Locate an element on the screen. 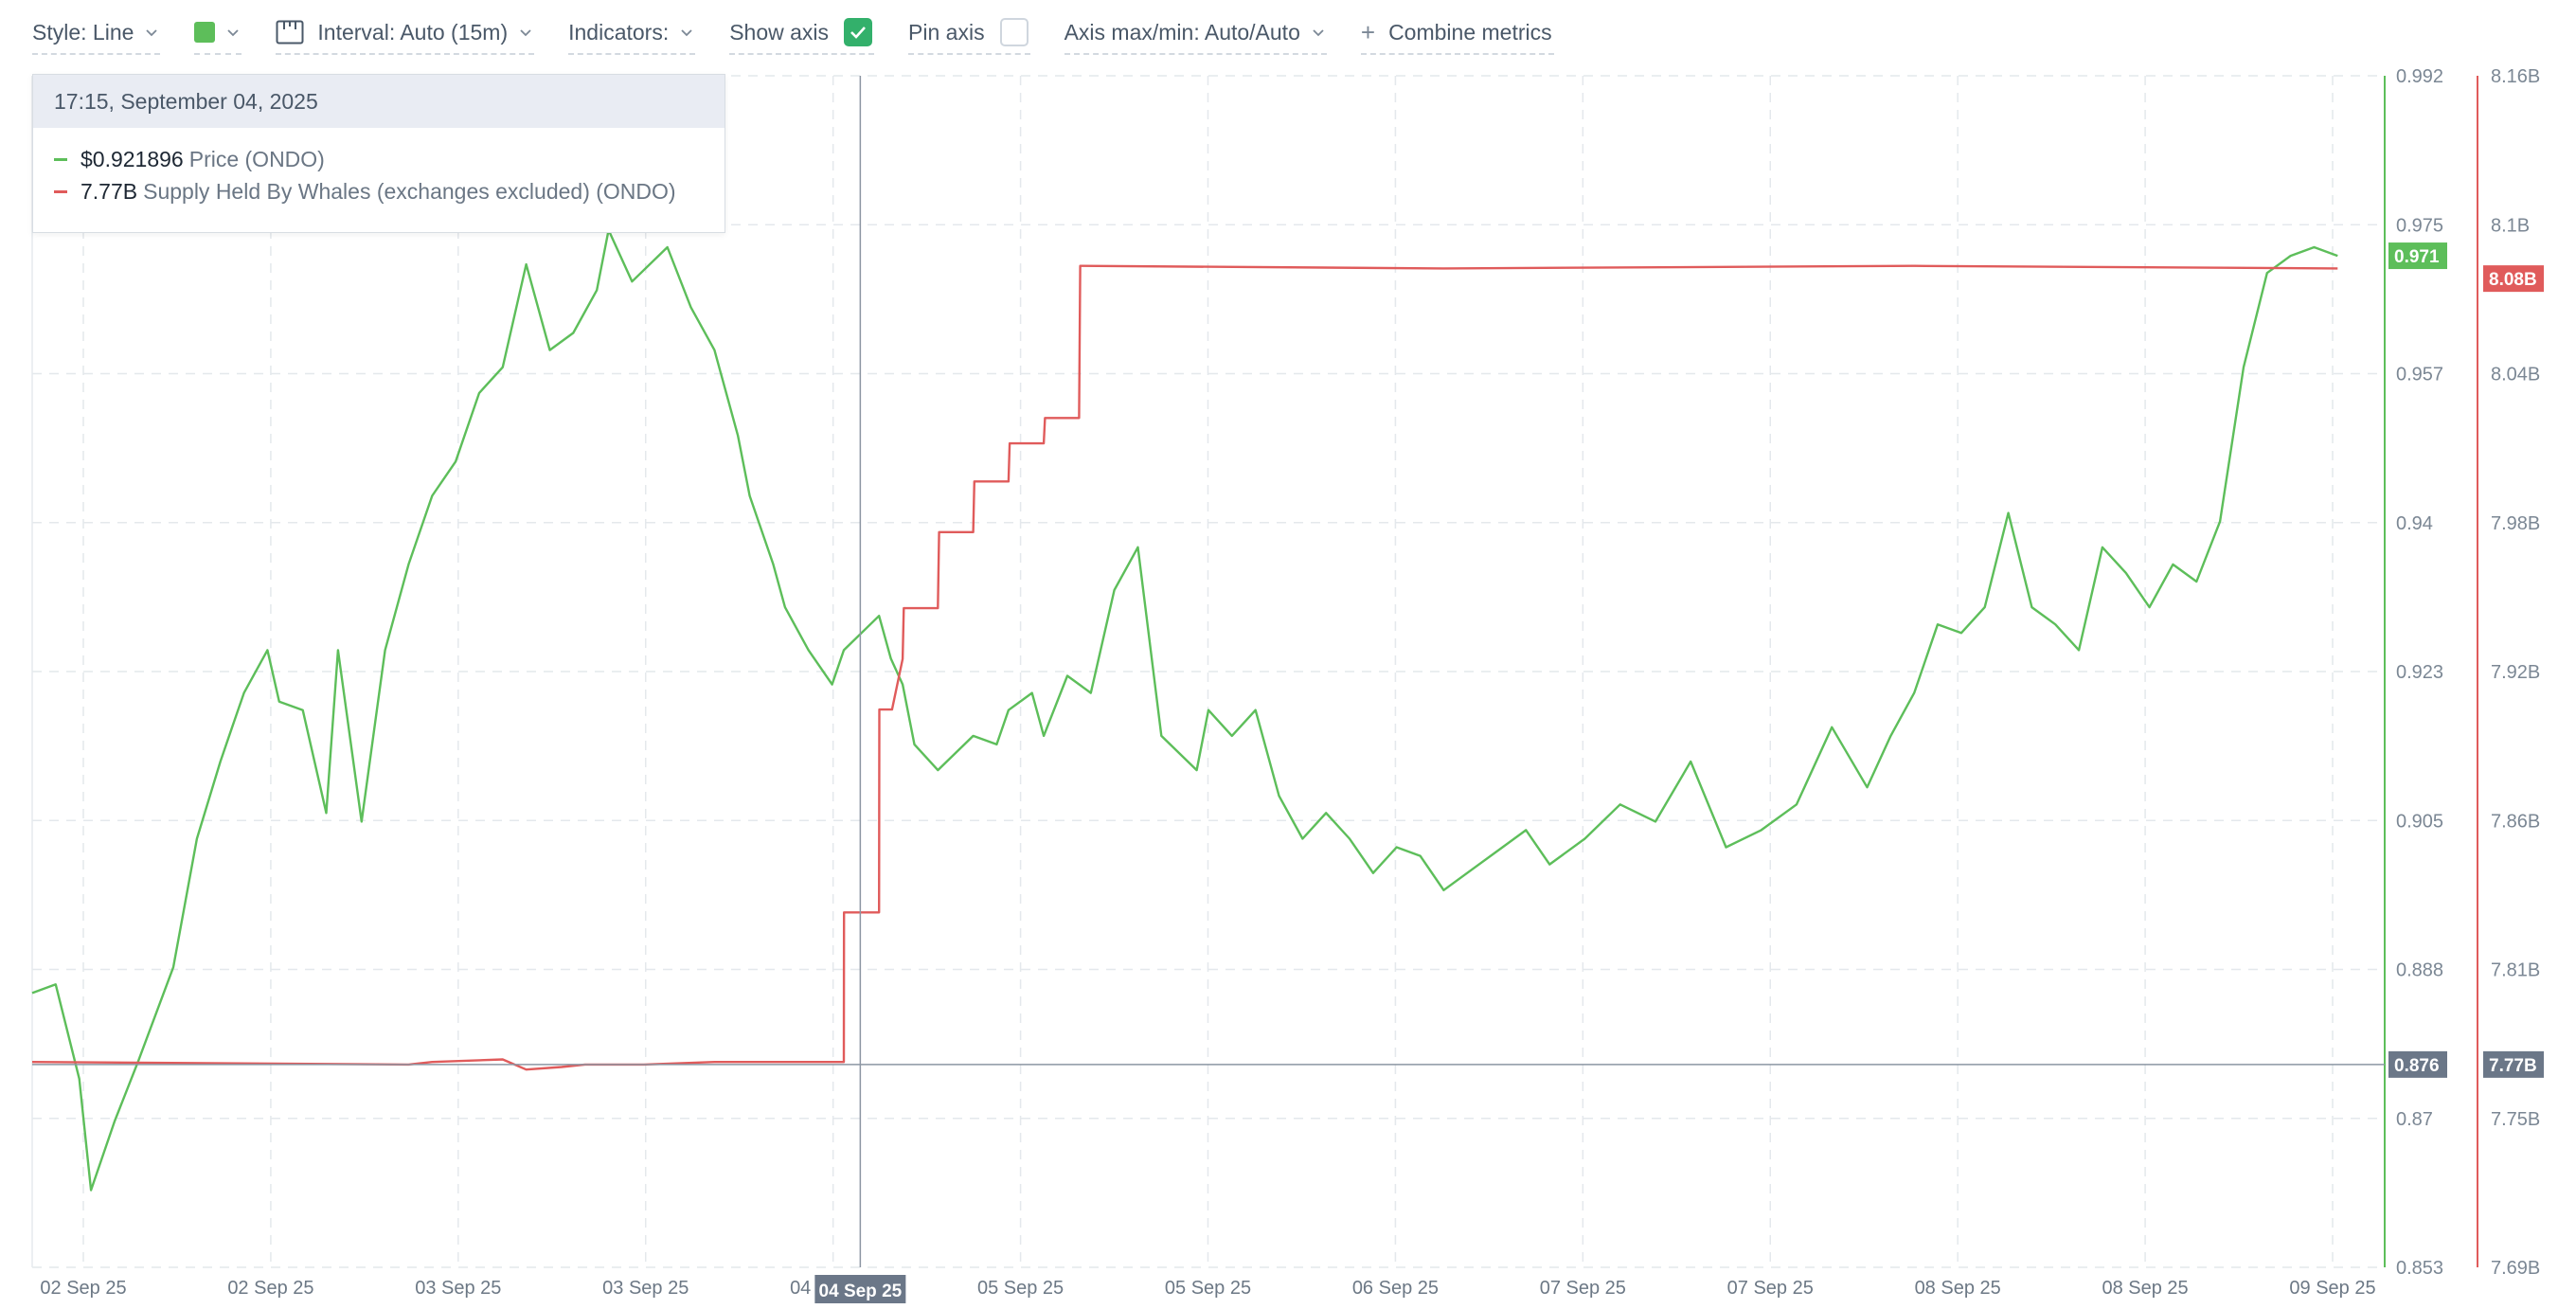 Image resolution: width=2576 pixels, height=1309 pixels. price-tick-label: 0.87 is located at coordinates (2414, 1119).